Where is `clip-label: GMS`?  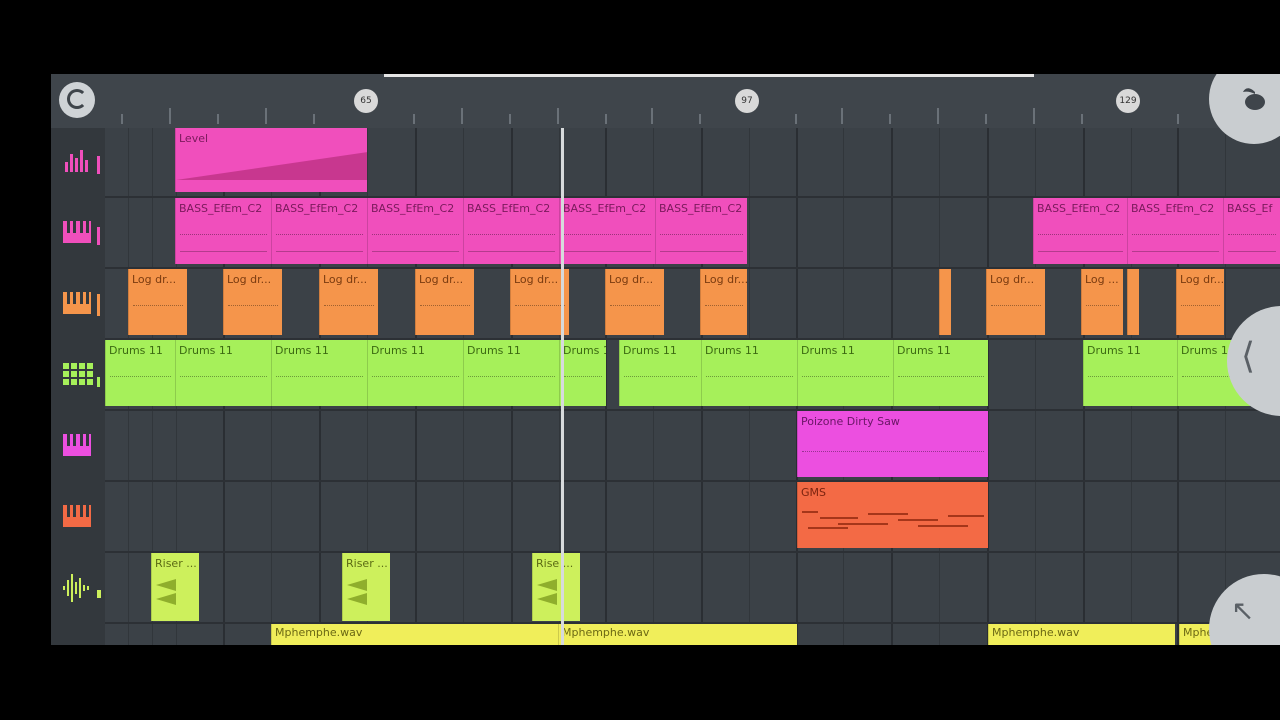 clip-label: GMS is located at coordinates (813, 492).